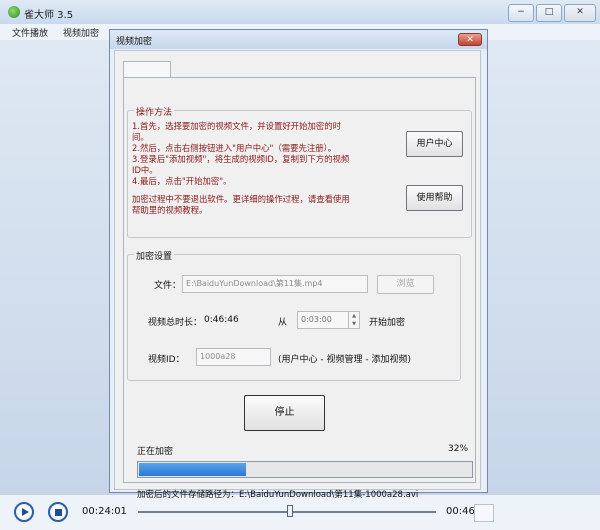 Image resolution: width=600 pixels, height=530 pixels. What do you see at coordinates (387, 323) in the screenshot?
I see `start-encrypt-label: 开始加密` at bounding box center [387, 323].